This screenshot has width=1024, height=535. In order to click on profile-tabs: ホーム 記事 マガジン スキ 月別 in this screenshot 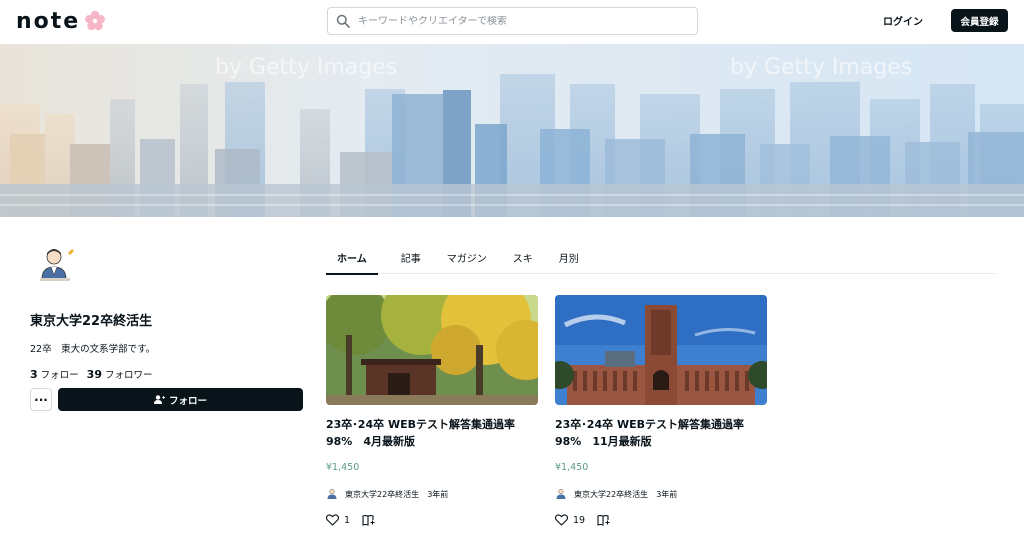, I will do `click(660, 257)`.